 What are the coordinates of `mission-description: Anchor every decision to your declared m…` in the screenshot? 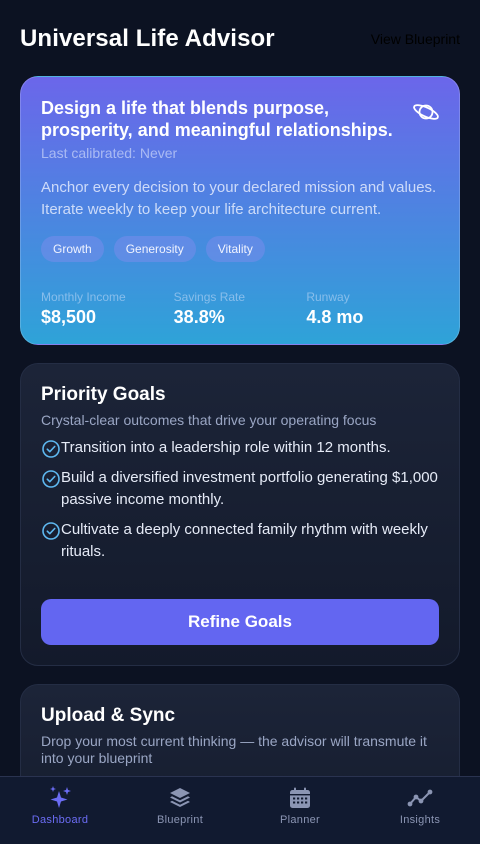 It's located at (239, 198).